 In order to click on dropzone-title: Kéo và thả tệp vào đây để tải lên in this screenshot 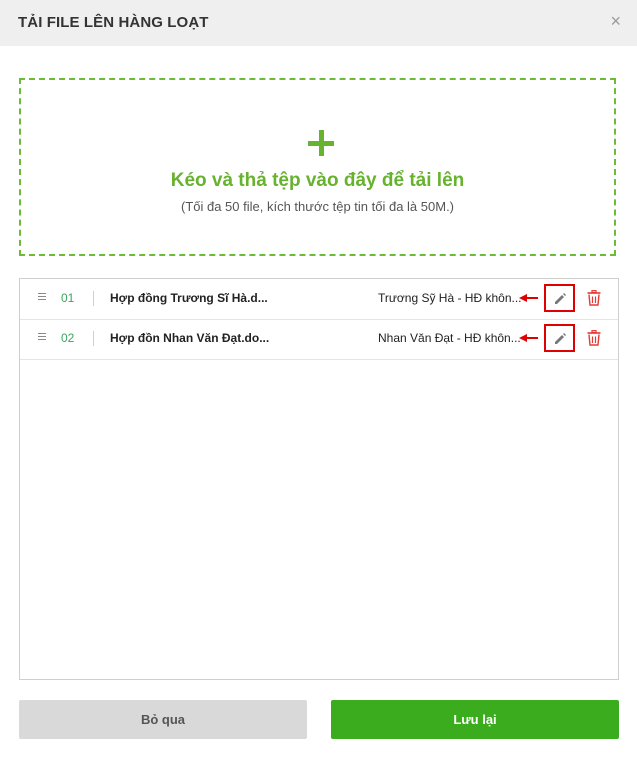, I will do `click(317, 180)`.